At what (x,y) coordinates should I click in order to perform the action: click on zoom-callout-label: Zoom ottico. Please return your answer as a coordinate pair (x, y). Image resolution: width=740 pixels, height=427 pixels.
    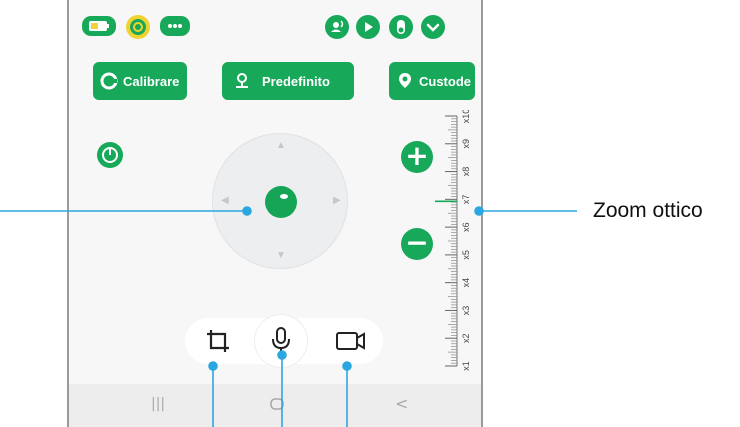
    Looking at the image, I should click on (648, 210).